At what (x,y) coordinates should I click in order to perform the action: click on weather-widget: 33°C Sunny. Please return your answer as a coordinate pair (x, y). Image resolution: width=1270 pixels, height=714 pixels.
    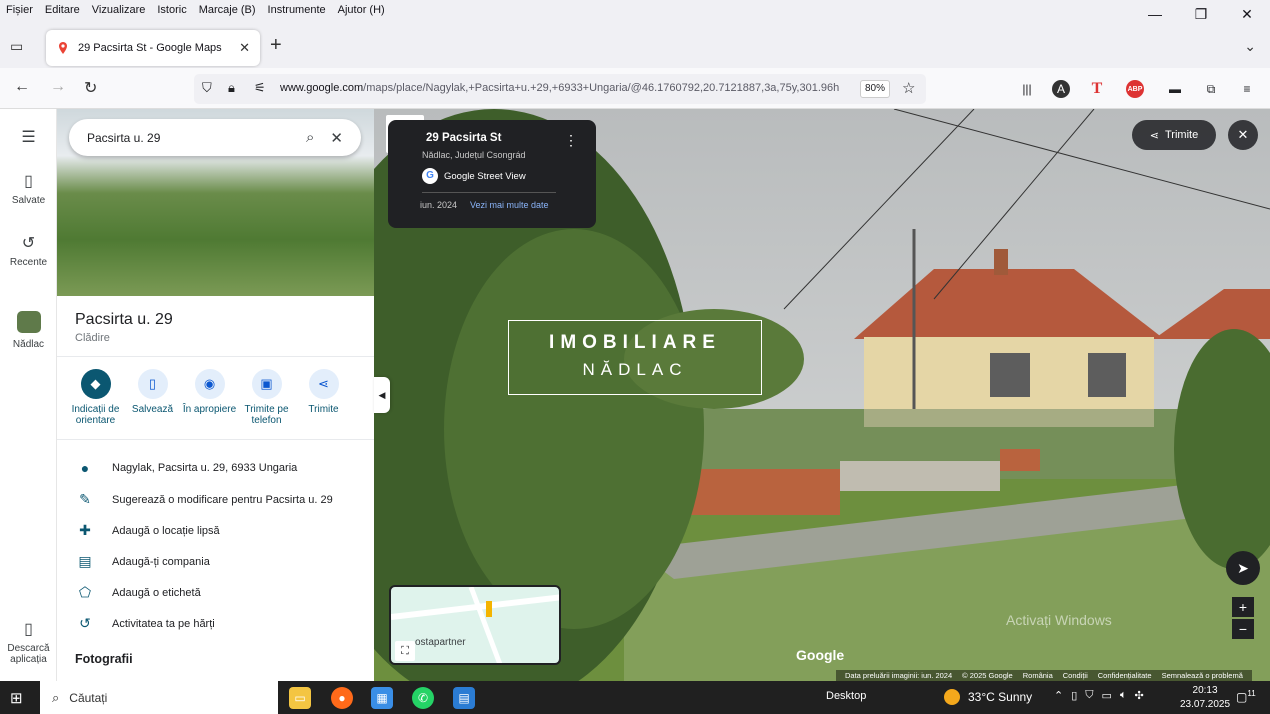
    Looking at the image, I should click on (988, 697).